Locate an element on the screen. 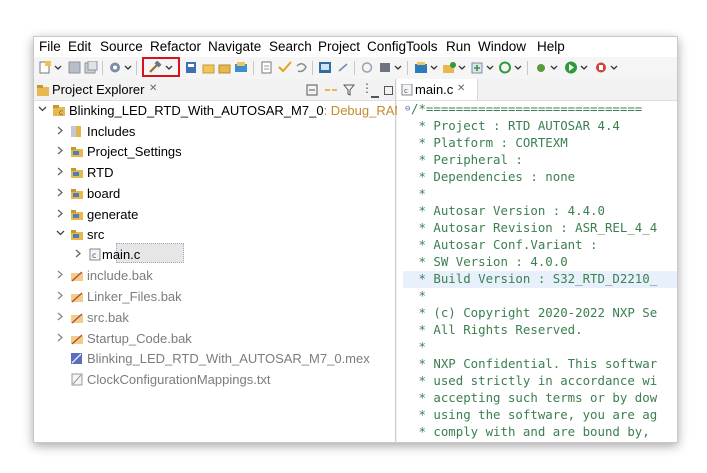 The image size is (707, 473). project-icon: C is located at coordinates (59, 110).